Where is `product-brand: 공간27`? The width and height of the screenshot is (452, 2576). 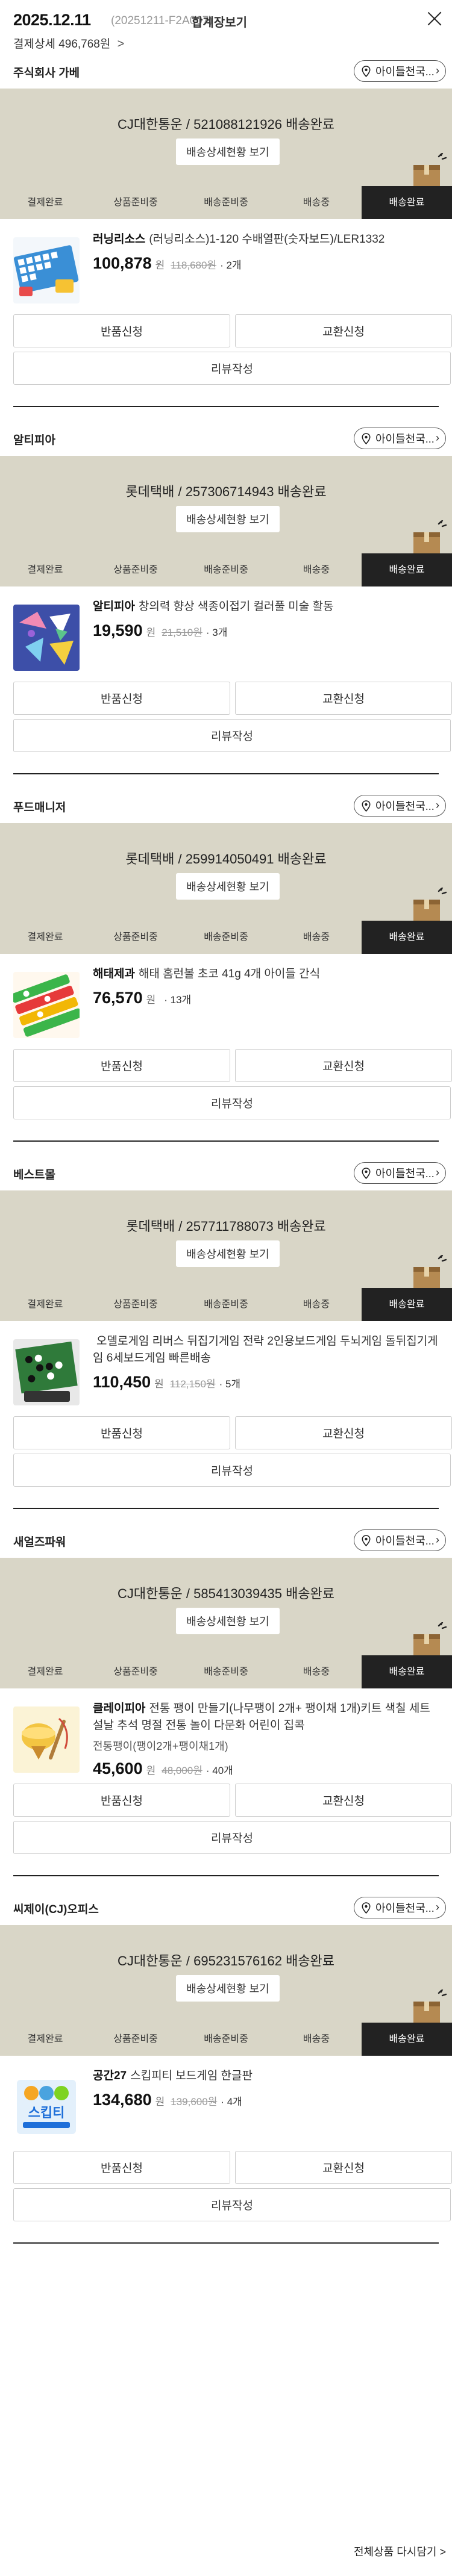 product-brand: 공간27 is located at coordinates (110, 2076).